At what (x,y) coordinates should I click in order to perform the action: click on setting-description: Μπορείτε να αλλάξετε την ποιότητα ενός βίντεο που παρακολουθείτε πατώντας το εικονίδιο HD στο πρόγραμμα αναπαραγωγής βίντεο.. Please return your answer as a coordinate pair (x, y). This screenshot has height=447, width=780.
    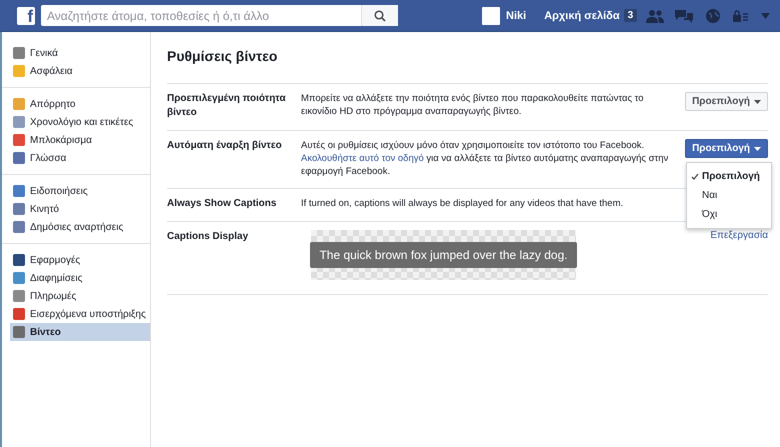
    Looking at the image, I should click on (473, 105).